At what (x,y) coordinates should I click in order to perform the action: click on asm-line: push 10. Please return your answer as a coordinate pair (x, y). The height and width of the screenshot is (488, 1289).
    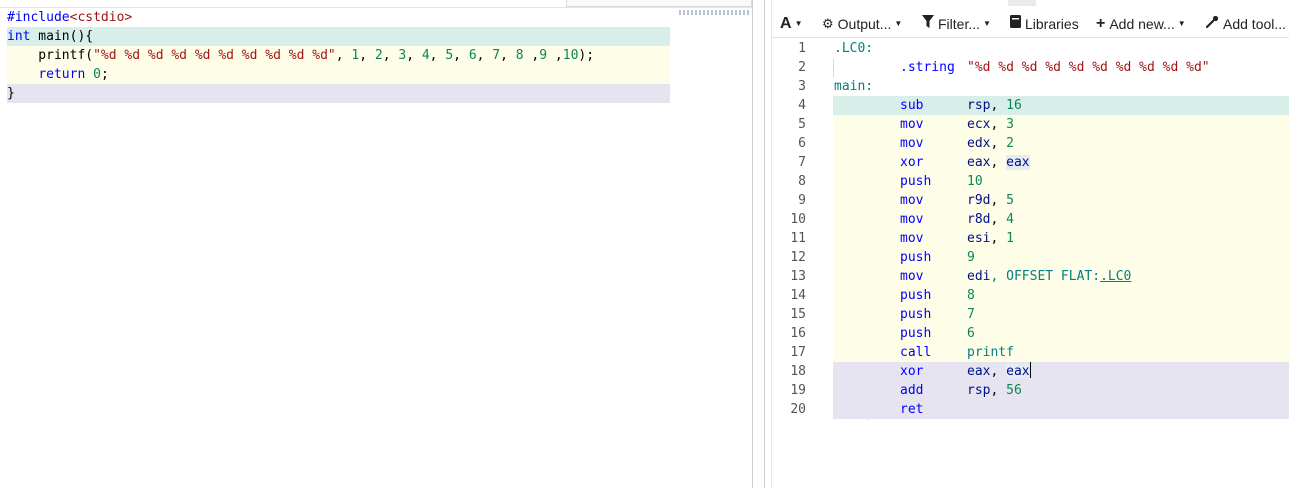
    Looking at the image, I should click on (1061, 181).